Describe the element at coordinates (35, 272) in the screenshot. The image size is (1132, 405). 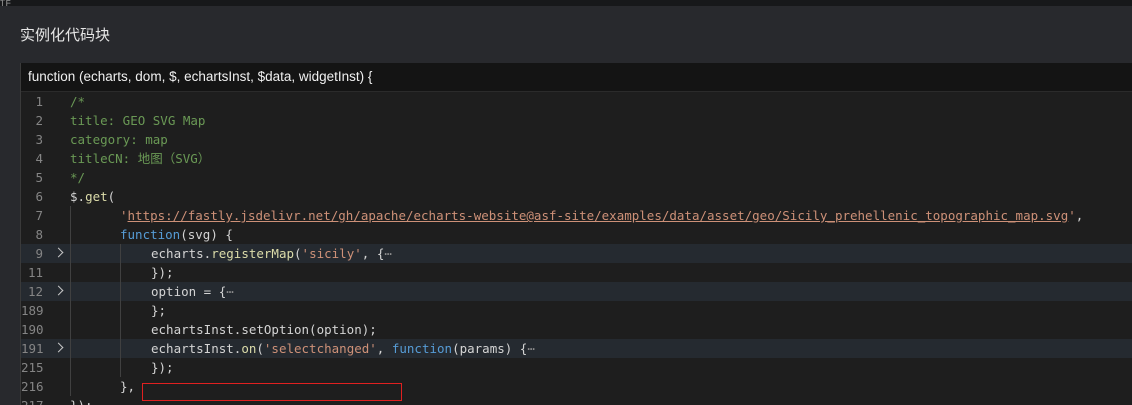
I see `line-number: 11` at that location.